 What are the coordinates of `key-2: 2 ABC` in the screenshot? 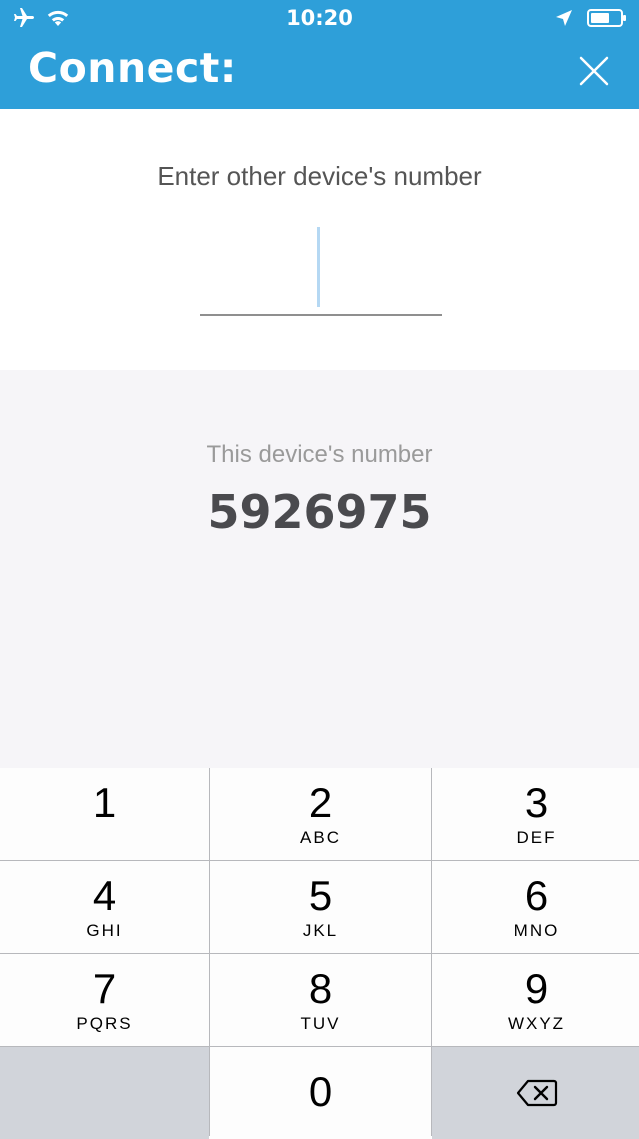 It's located at (320, 814).